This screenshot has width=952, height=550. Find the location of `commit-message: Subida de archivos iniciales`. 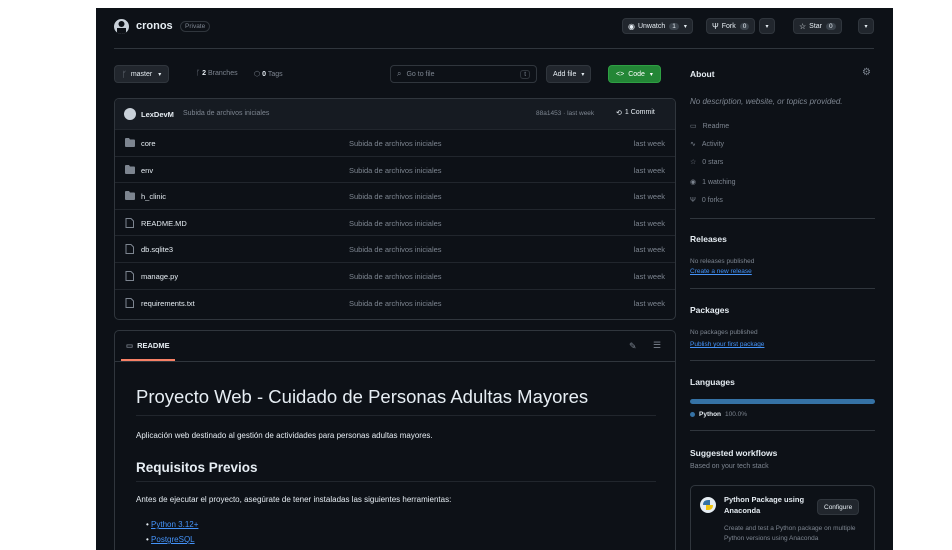

commit-message: Subida de archivos iniciales is located at coordinates (226, 113).